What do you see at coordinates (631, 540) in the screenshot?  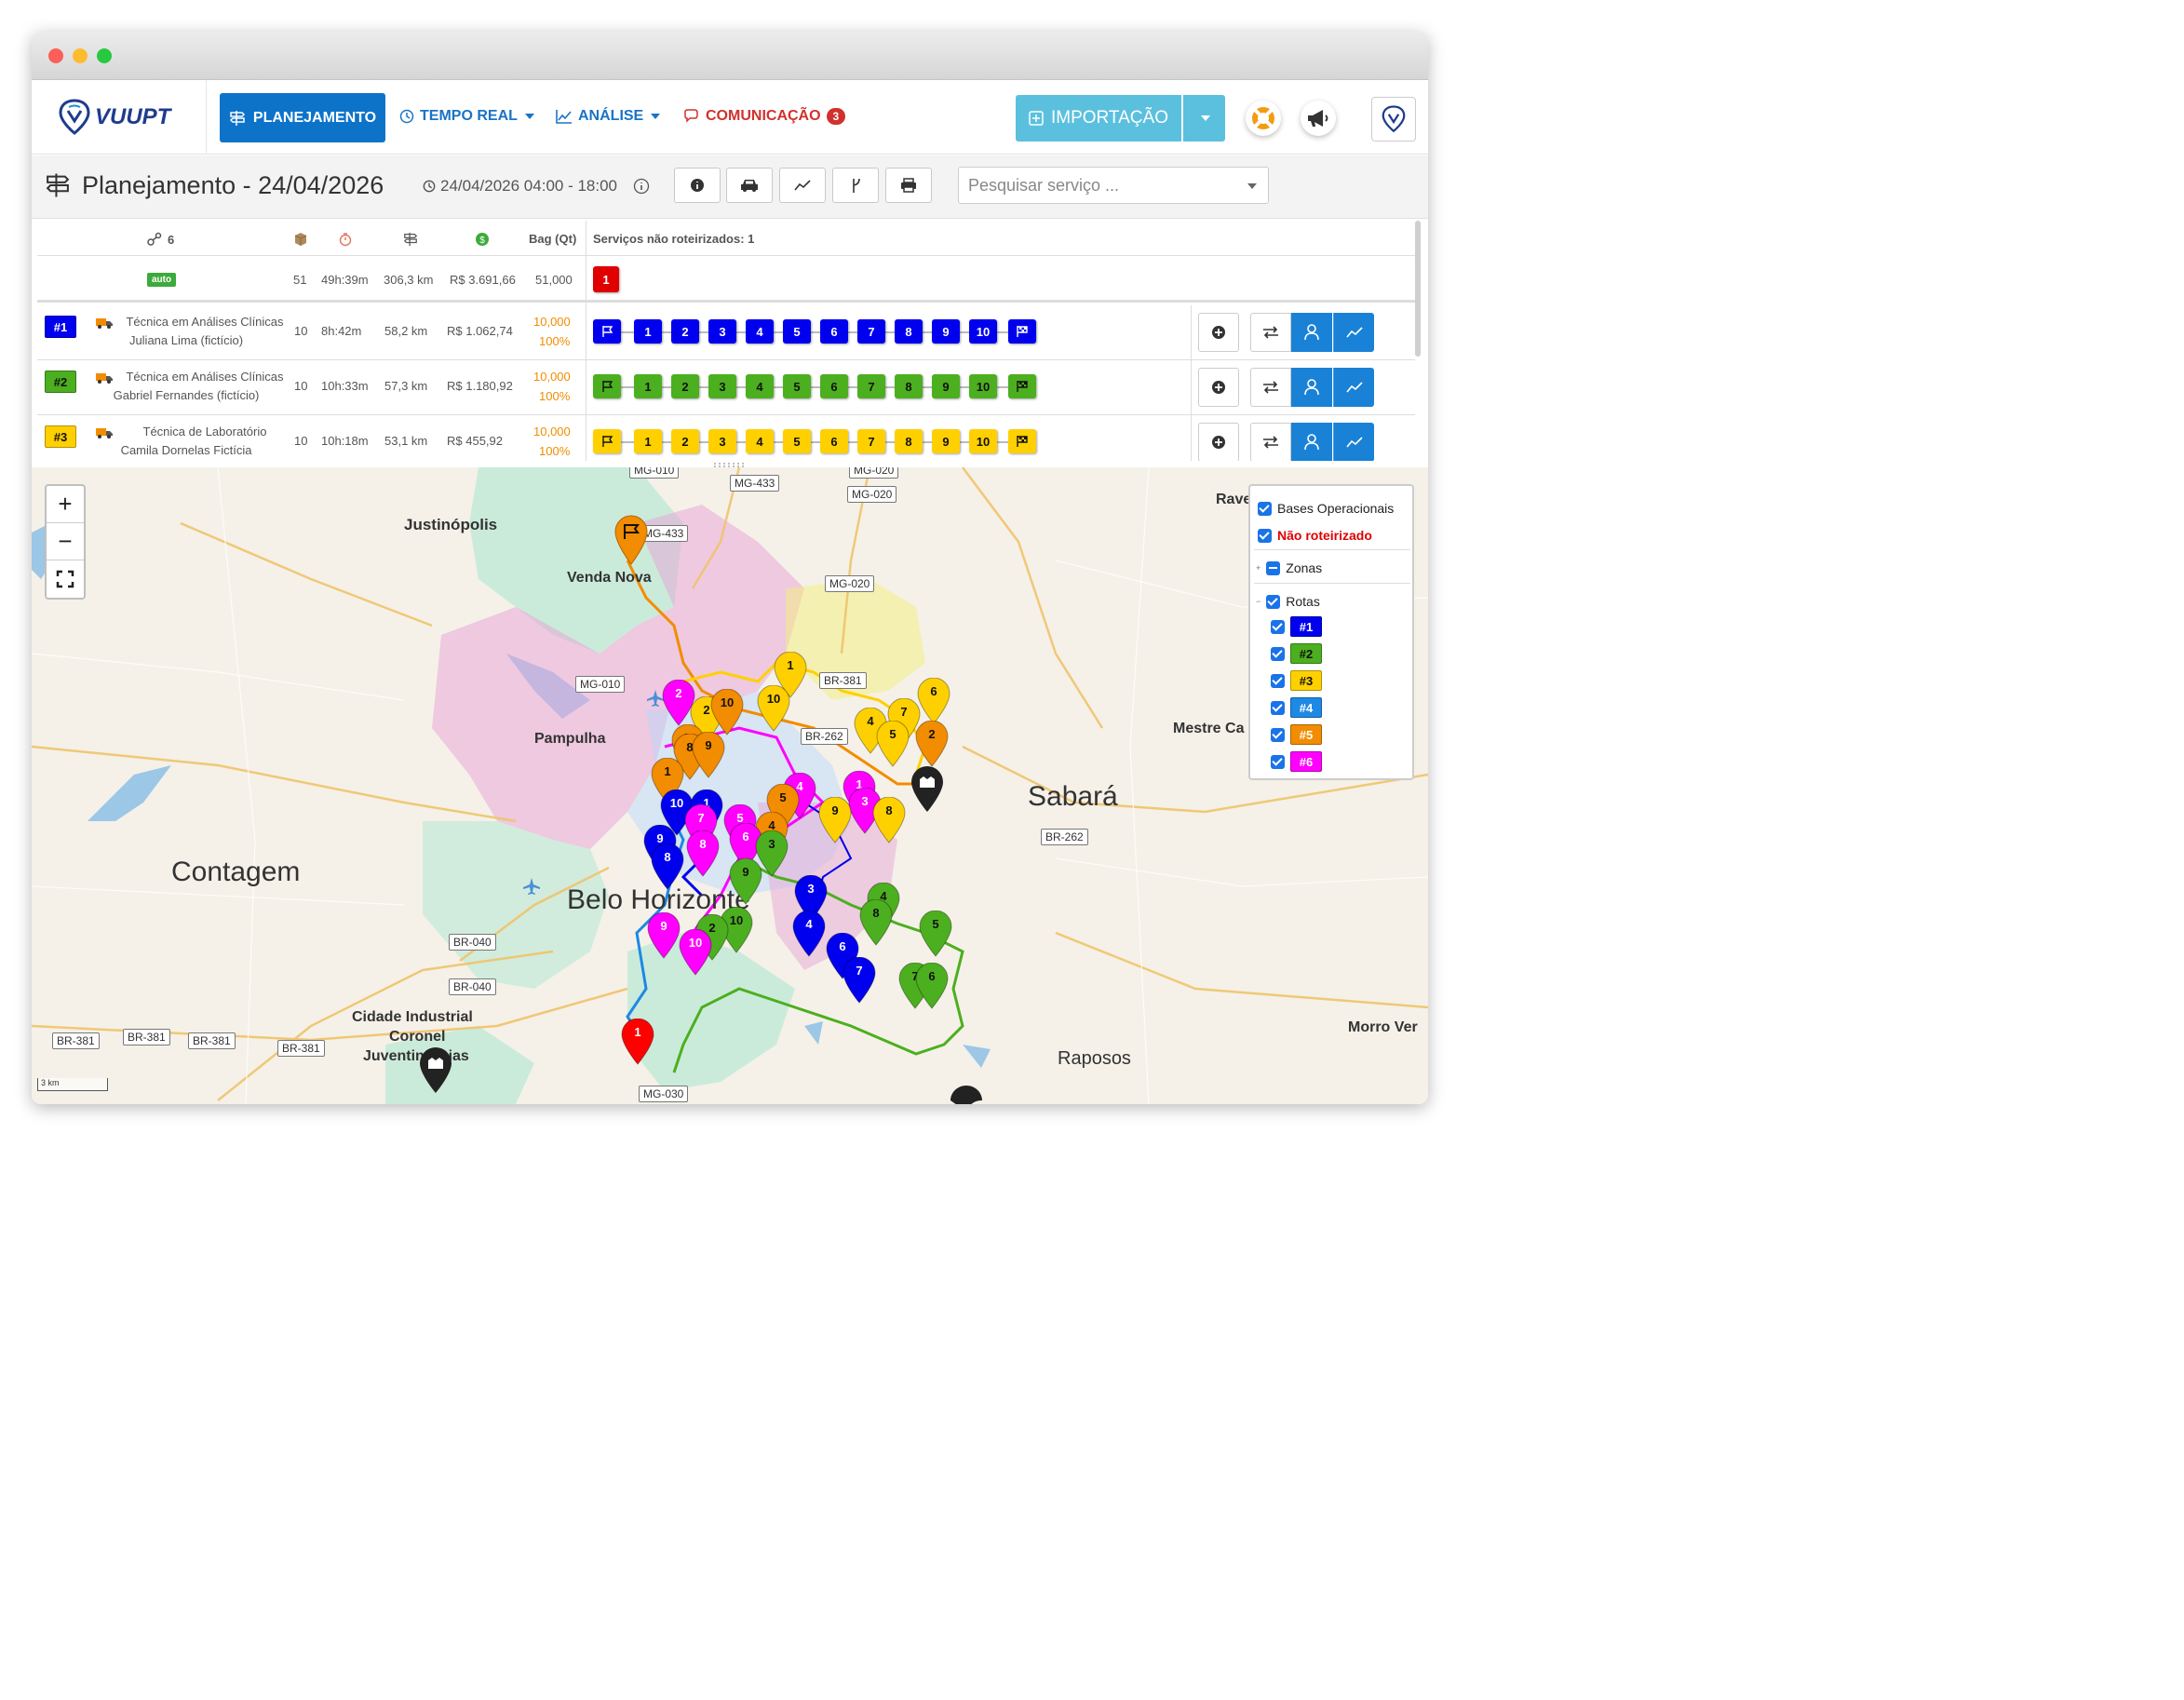 I see `route-end-flag-pin-icon` at bounding box center [631, 540].